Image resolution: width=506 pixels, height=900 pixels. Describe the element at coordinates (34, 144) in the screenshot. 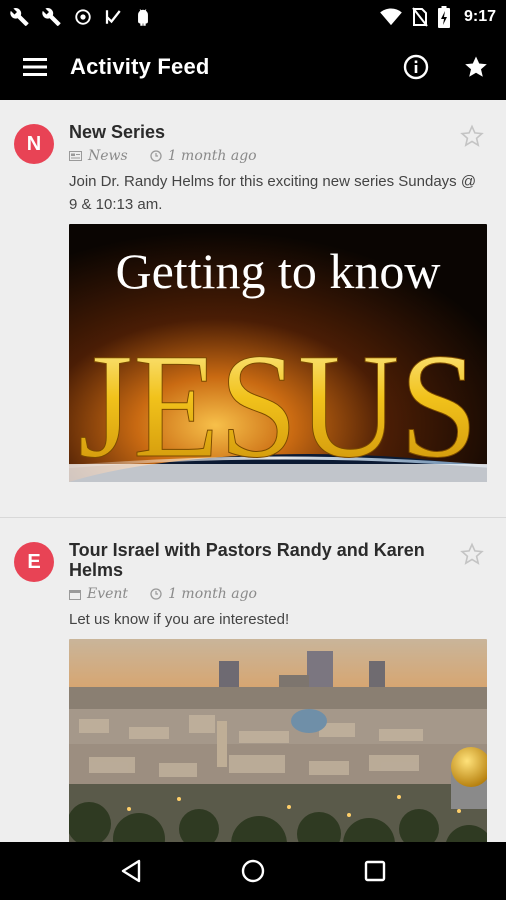

I see `avatar: N` at that location.